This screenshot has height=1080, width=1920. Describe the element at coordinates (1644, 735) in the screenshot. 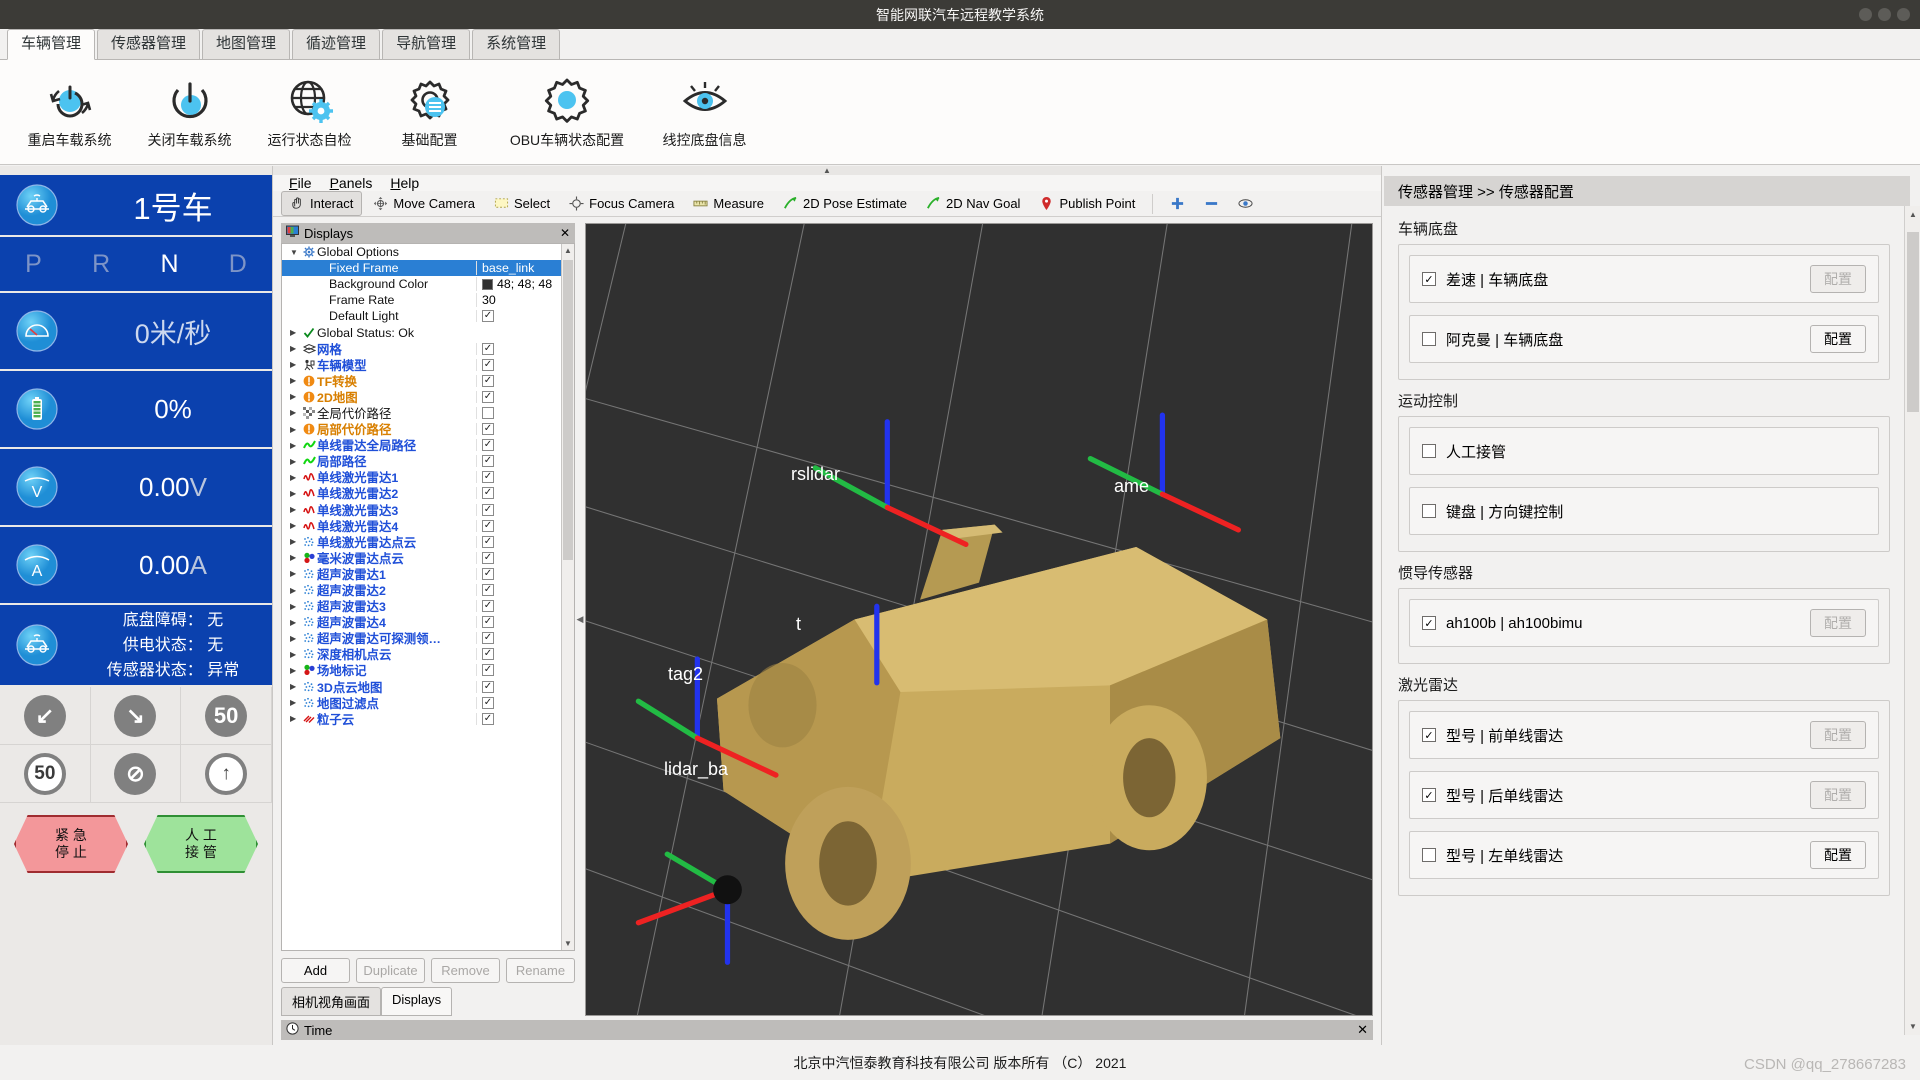

I see `sensor-row: ✓ 型号 | 前单线雷达 配置` at that location.